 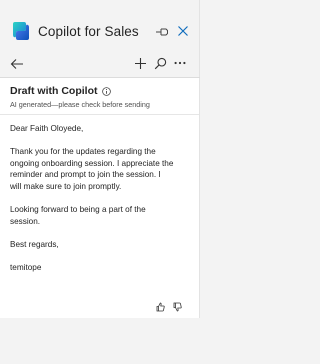 I want to click on arrow-left-icon, so click(x=17, y=64).